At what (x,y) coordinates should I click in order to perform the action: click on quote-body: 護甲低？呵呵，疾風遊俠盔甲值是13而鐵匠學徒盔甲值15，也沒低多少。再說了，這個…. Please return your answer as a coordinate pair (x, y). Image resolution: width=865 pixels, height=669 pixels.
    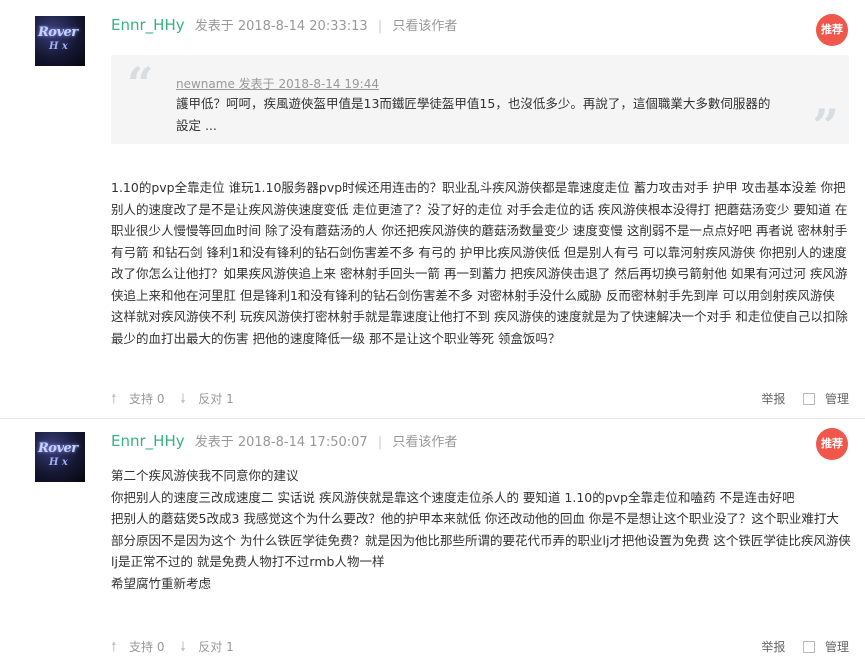
    Looking at the image, I should click on (473, 114).